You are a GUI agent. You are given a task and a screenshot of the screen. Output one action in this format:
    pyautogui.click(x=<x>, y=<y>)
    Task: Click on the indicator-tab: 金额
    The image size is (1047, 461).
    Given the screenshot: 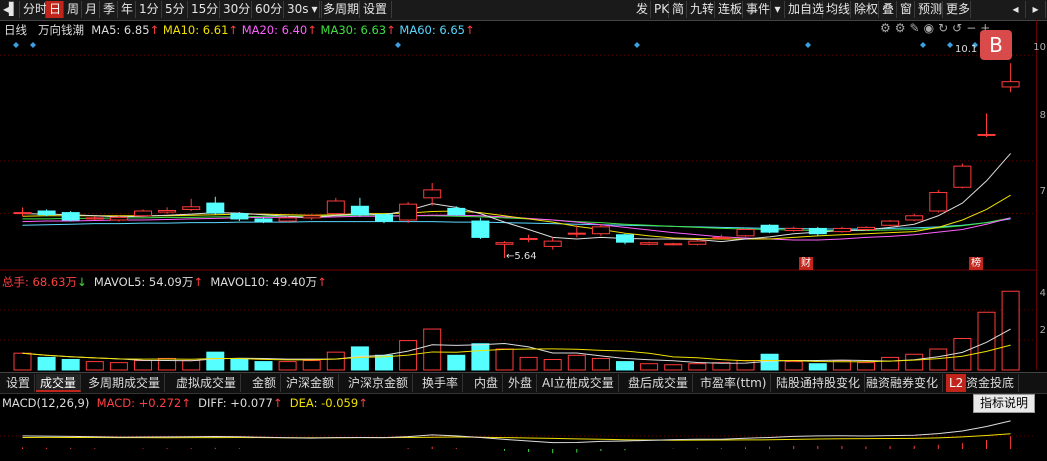 What is the action you would take?
    pyautogui.click(x=265, y=383)
    